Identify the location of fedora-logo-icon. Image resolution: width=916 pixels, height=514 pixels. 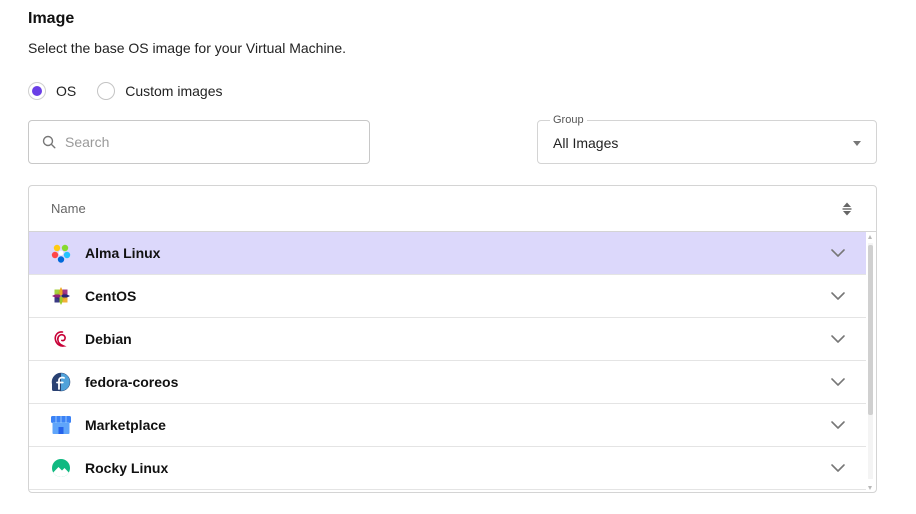
(61, 382).